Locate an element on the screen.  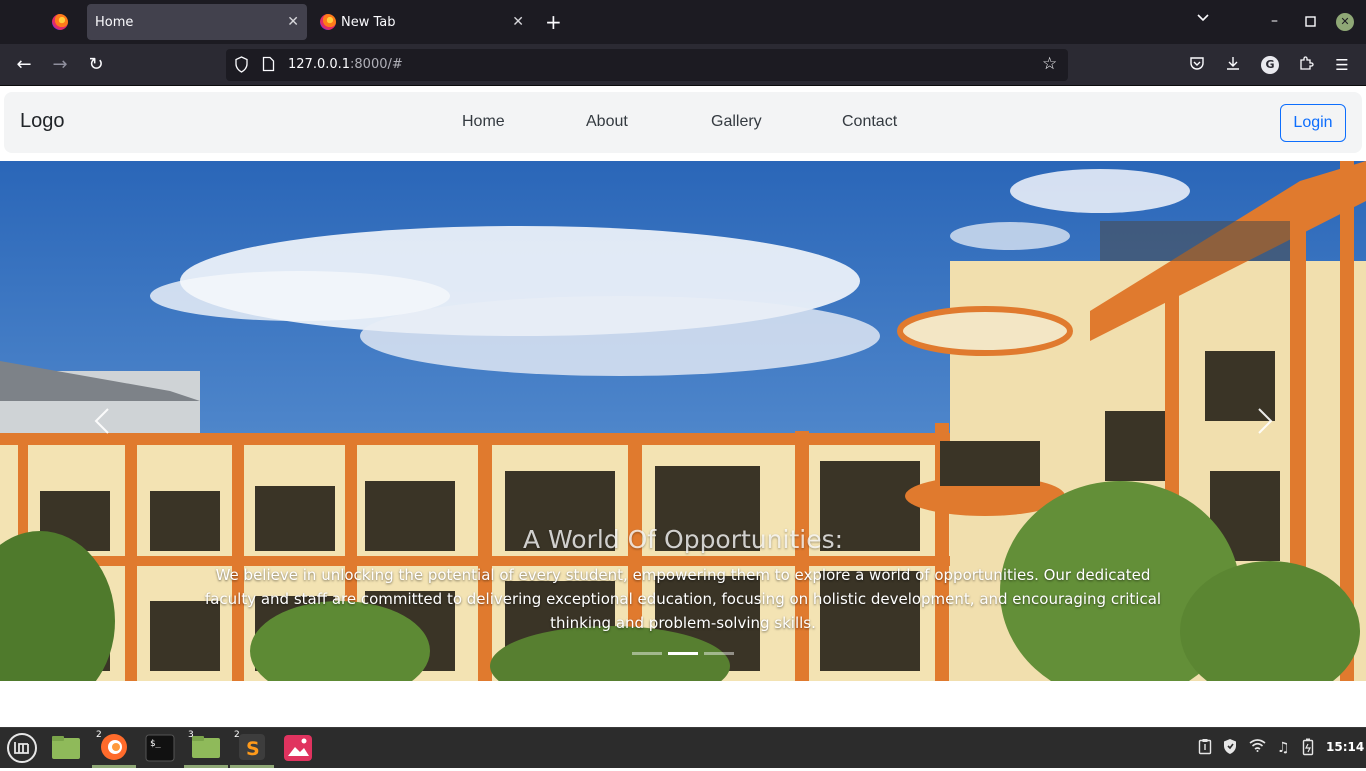
site-navbar: Logo Home About Gallery Contact Login is located at coordinates (683, 122).